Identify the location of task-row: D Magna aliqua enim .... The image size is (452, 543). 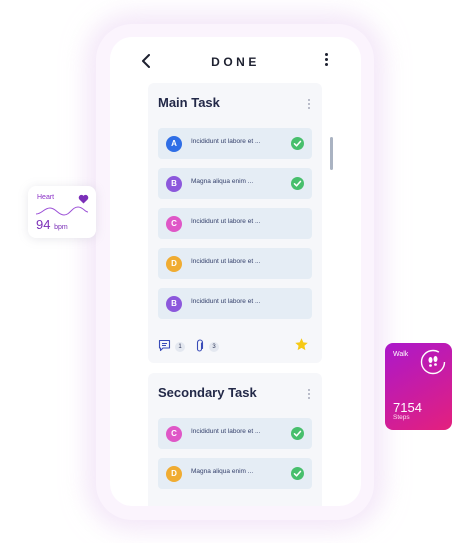
(235, 473).